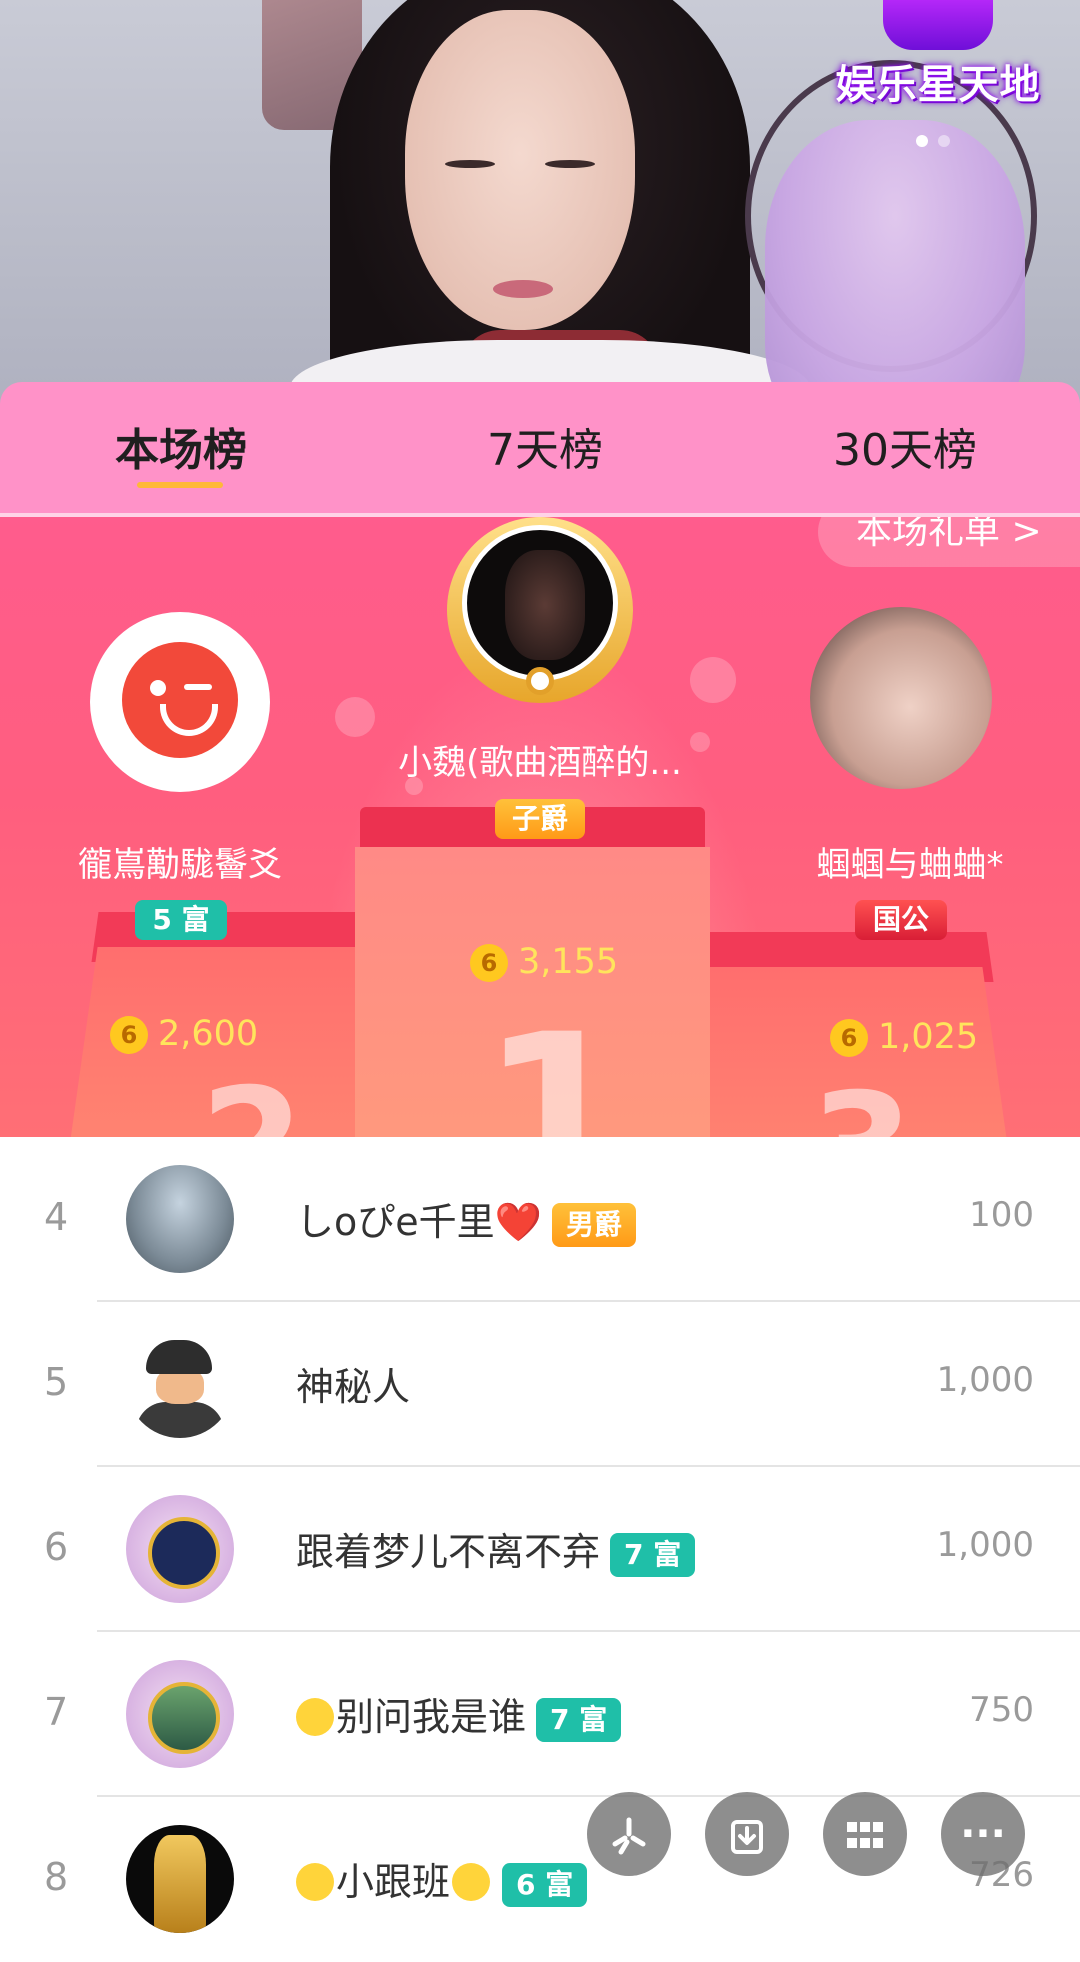 The width and height of the screenshot is (1080, 1962). Describe the element at coordinates (938, 85) in the screenshot. I see `event-banner-text: 娱乐星天地` at that location.